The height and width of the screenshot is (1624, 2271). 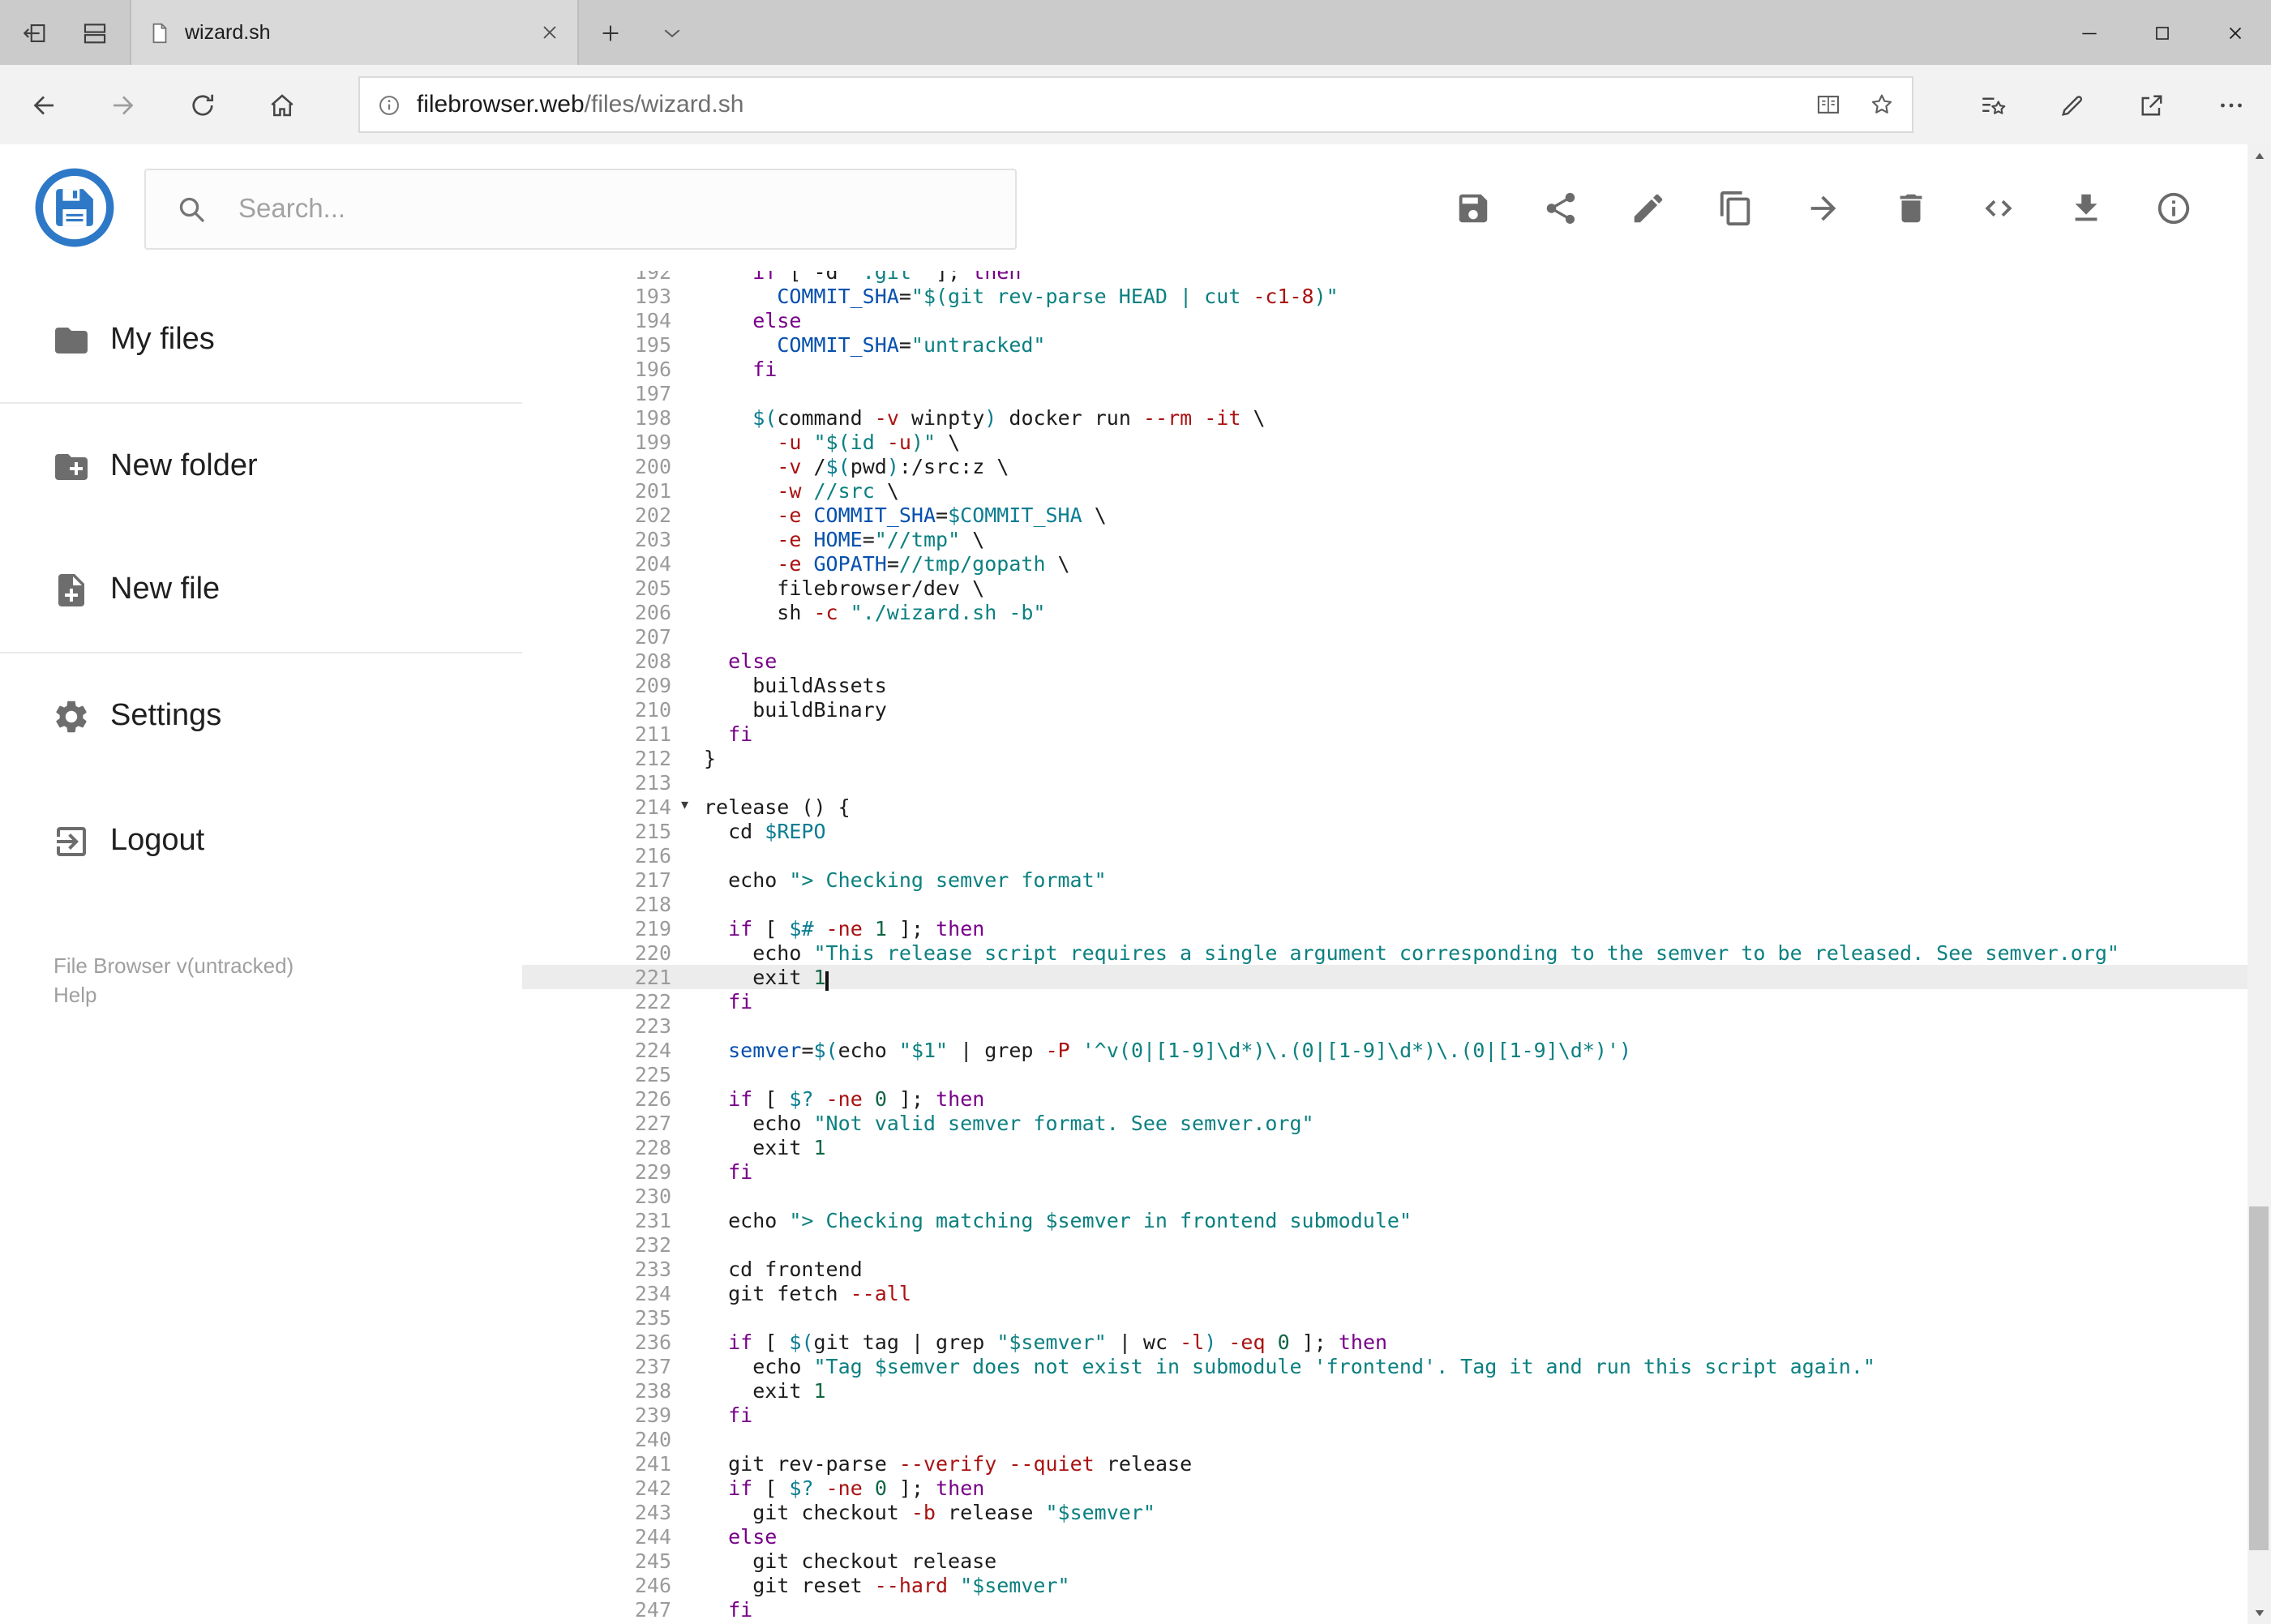 What do you see at coordinates (2162, 33) in the screenshot?
I see `maximize-button` at bounding box center [2162, 33].